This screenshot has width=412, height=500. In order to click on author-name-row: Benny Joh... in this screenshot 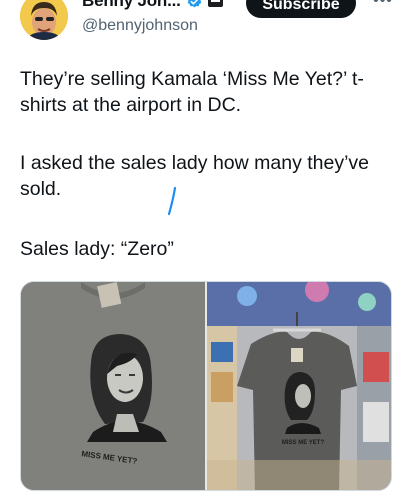, I will do `click(152, 6)`.